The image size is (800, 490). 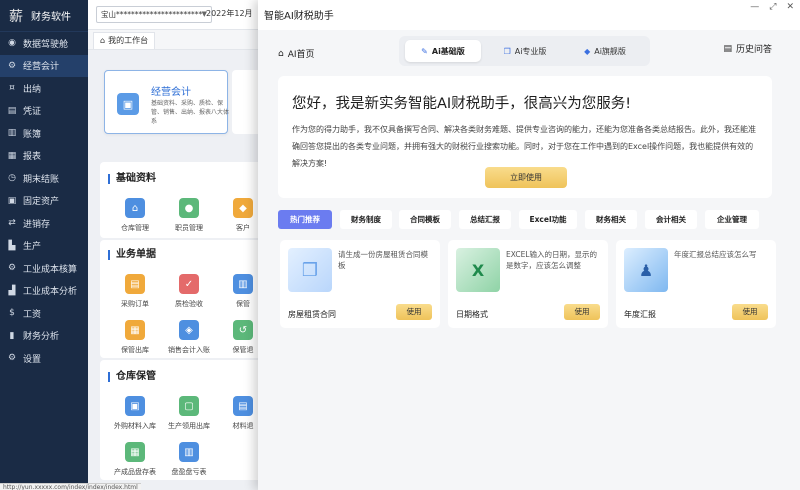 I want to click on start-now-button: 立即使用, so click(x=526, y=177).